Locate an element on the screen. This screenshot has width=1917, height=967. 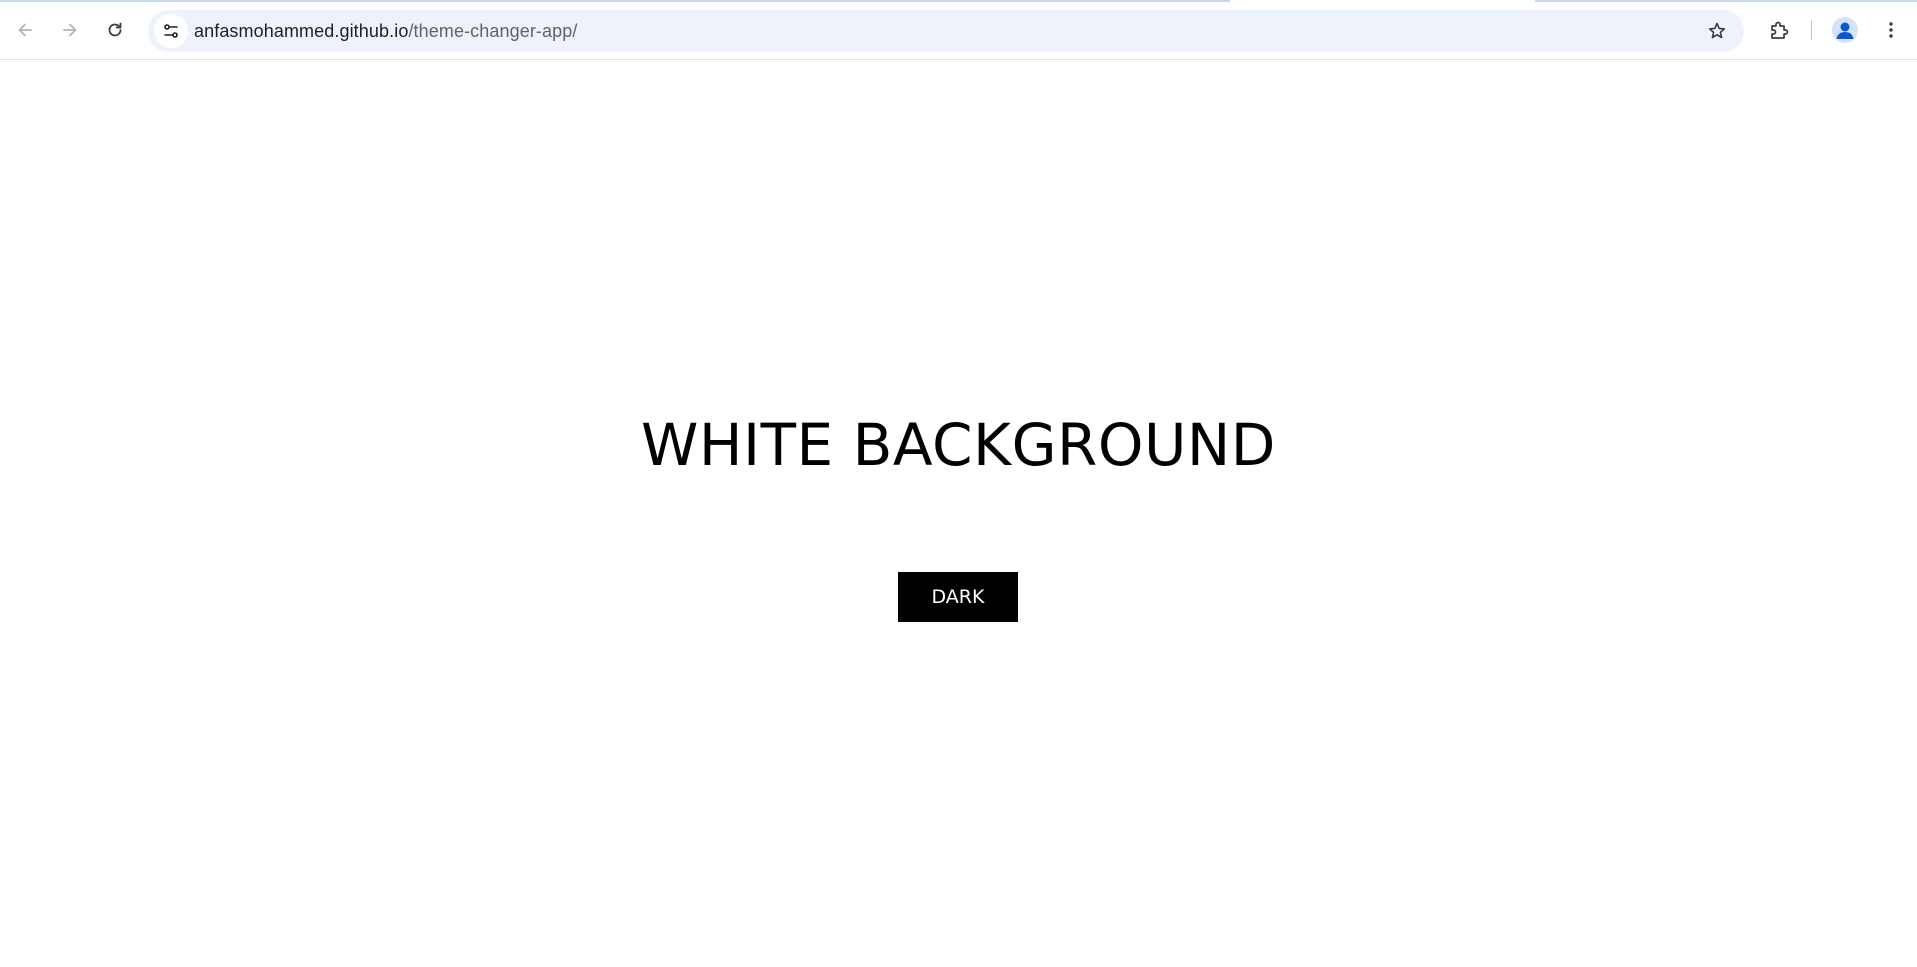
page-title: WHITE BACKGROUND is located at coordinates (958, 445).